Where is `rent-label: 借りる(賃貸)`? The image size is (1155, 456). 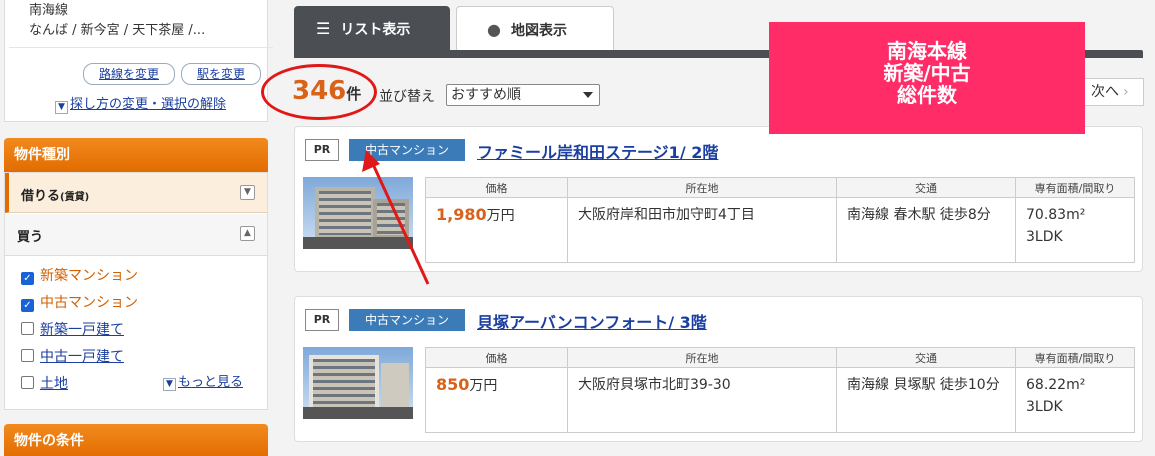
rent-label: 借りる(賃貸) is located at coordinates (55, 196).